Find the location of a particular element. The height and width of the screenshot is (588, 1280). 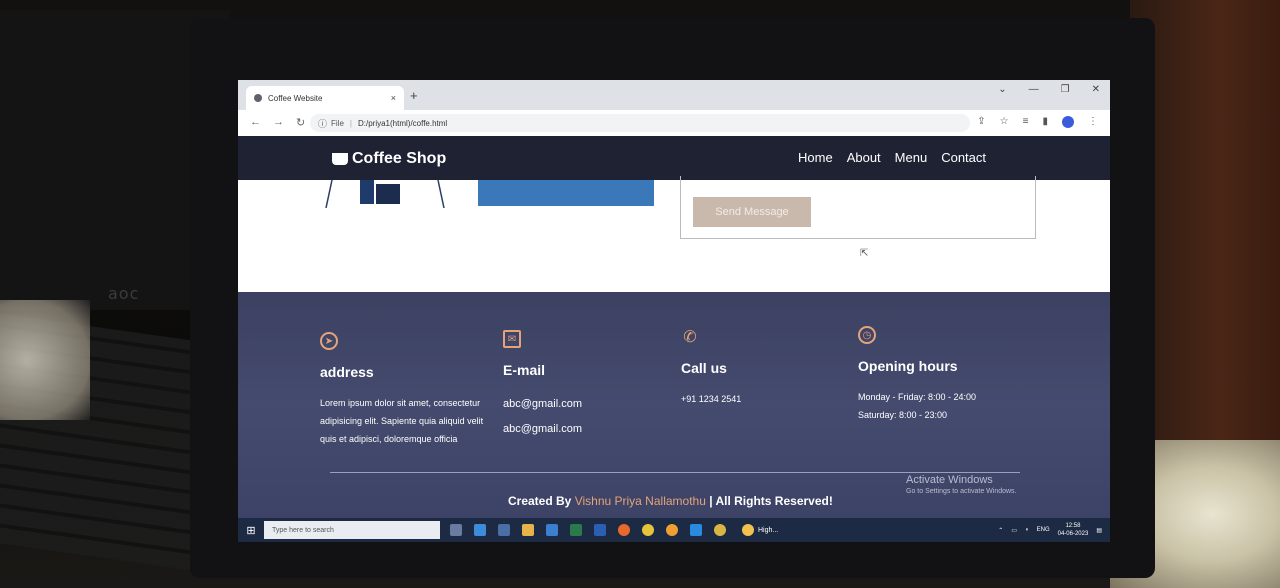

taskbar-search-input: Type here to search is located at coordinates (352, 530).